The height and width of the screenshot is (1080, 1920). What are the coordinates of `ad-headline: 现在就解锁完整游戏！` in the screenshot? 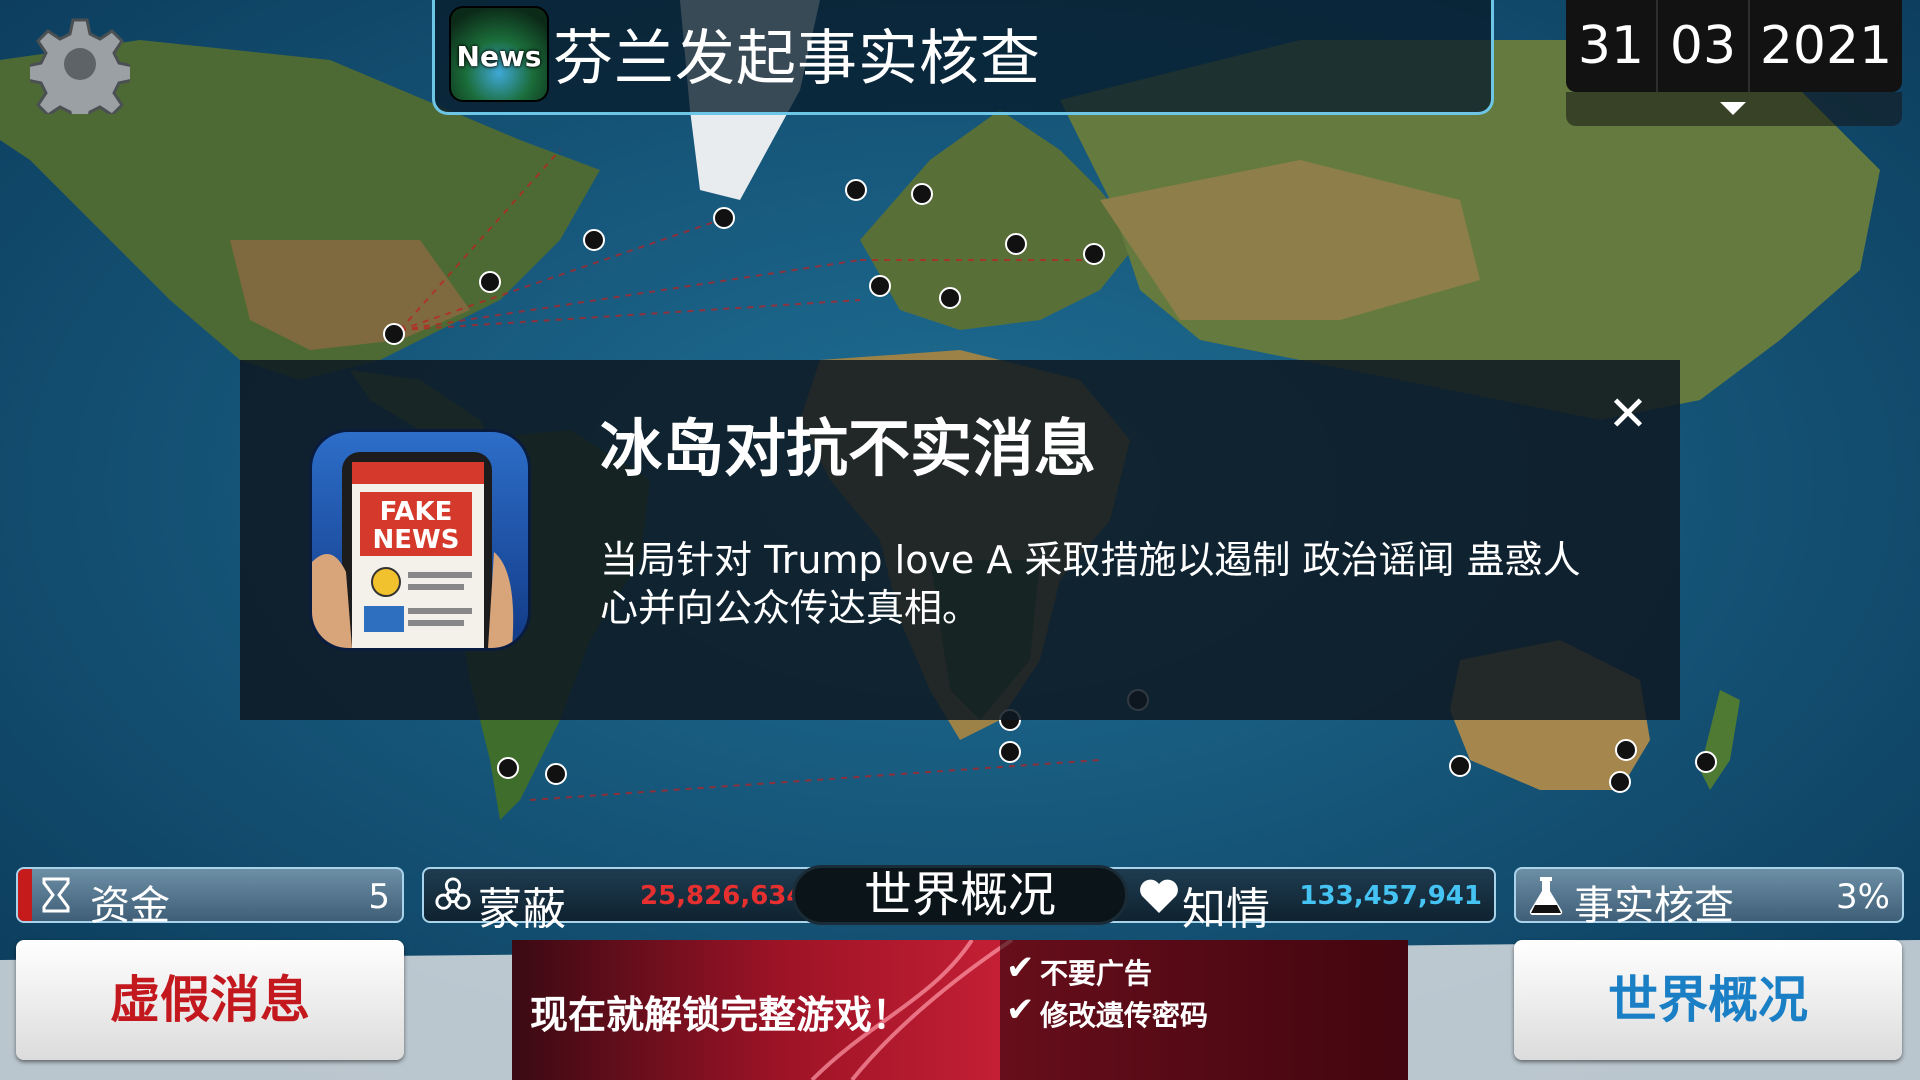 It's located at (720, 1015).